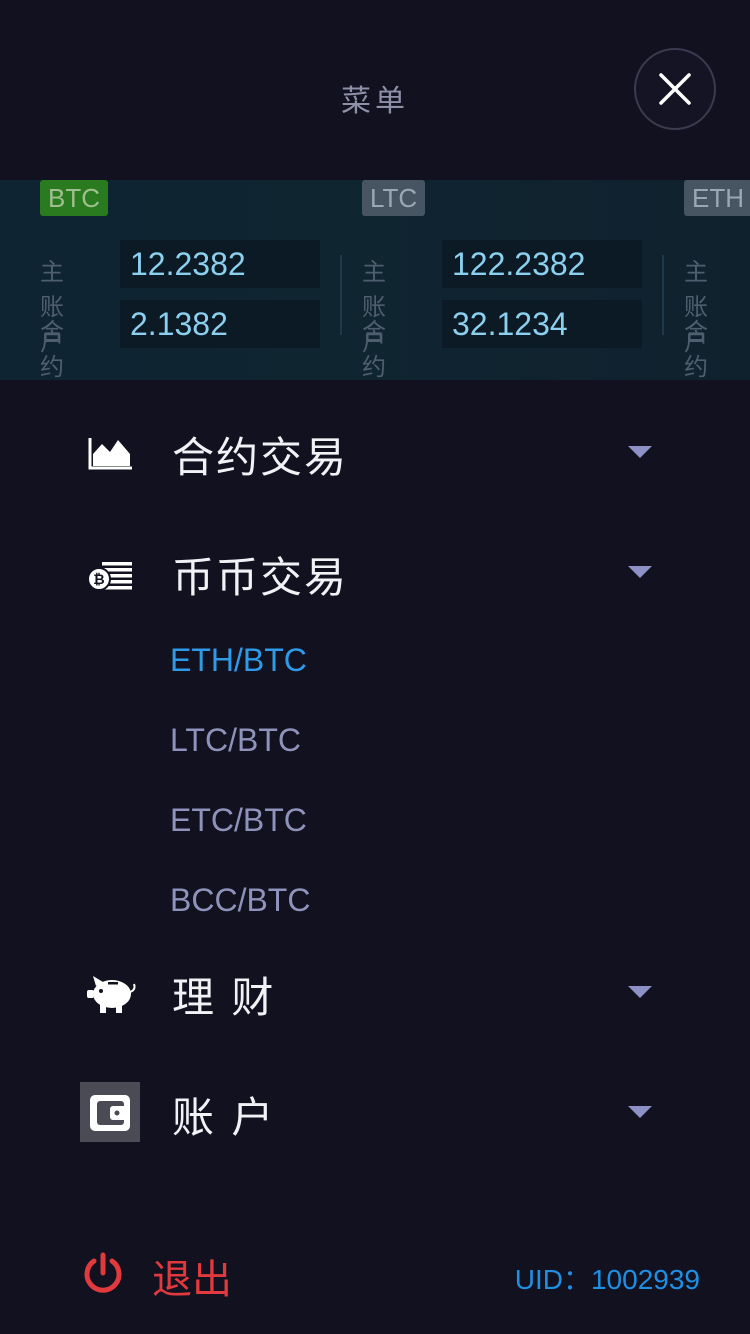 This screenshot has height=1334, width=750. Describe the element at coordinates (375, 992) in the screenshot. I see `menu-item-finance: 理 财` at that location.